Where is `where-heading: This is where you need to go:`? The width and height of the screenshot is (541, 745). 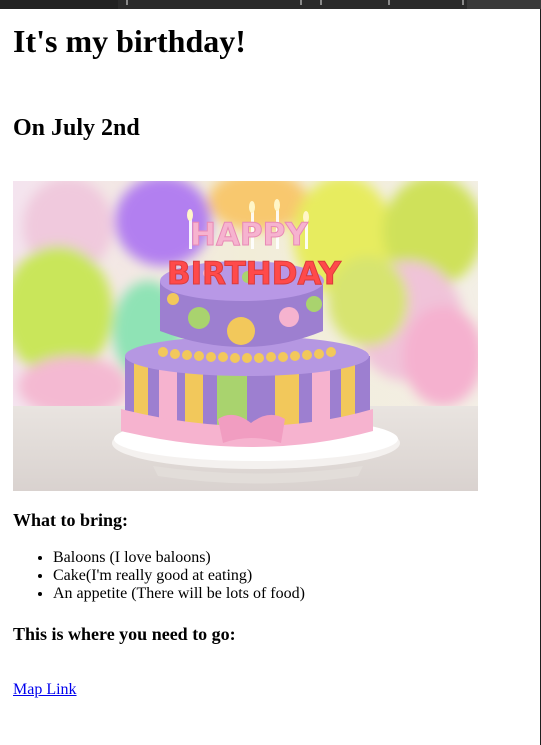
where-heading: This is where you need to go: is located at coordinates (124, 634).